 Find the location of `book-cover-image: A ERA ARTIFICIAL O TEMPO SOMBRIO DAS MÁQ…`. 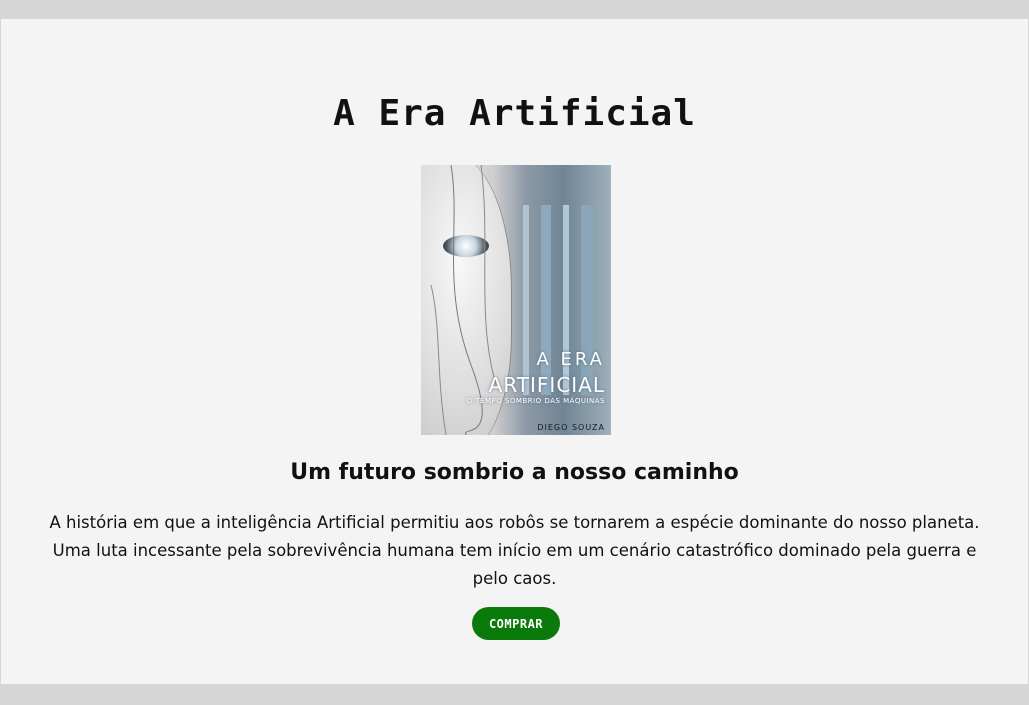

book-cover-image: A ERA ARTIFICIAL O TEMPO SOMBRIO DAS MÁQ… is located at coordinates (516, 300).